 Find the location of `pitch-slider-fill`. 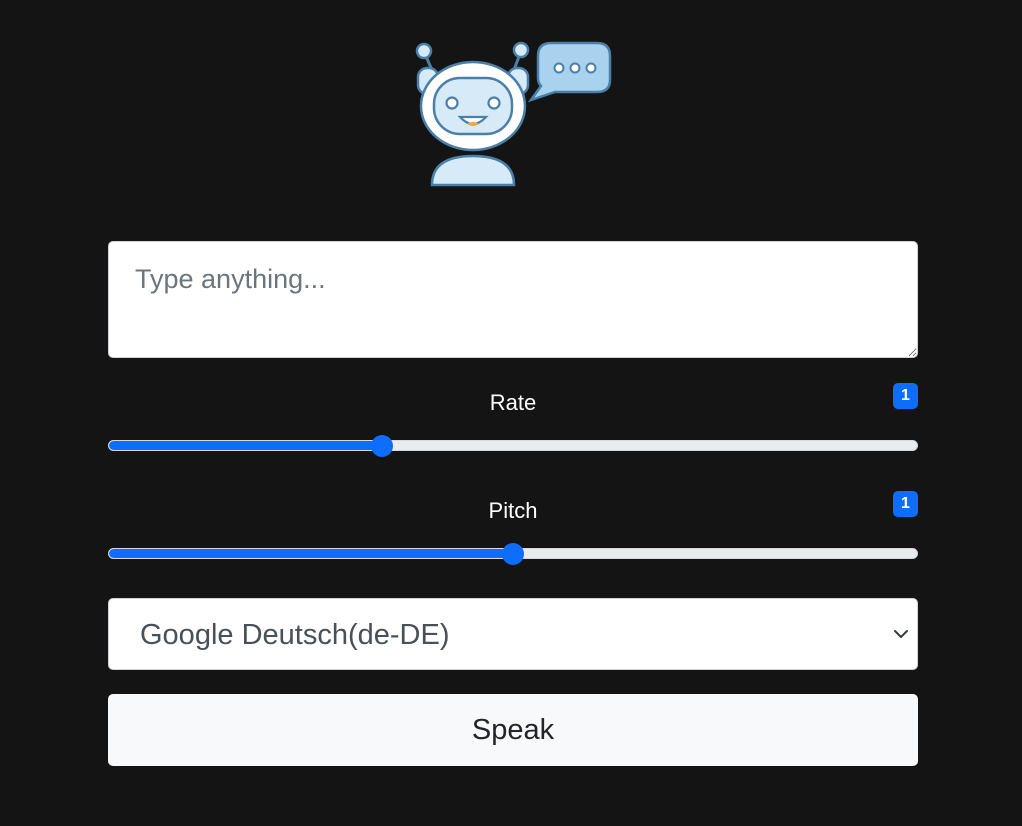

pitch-slider-fill is located at coordinates (311, 553).